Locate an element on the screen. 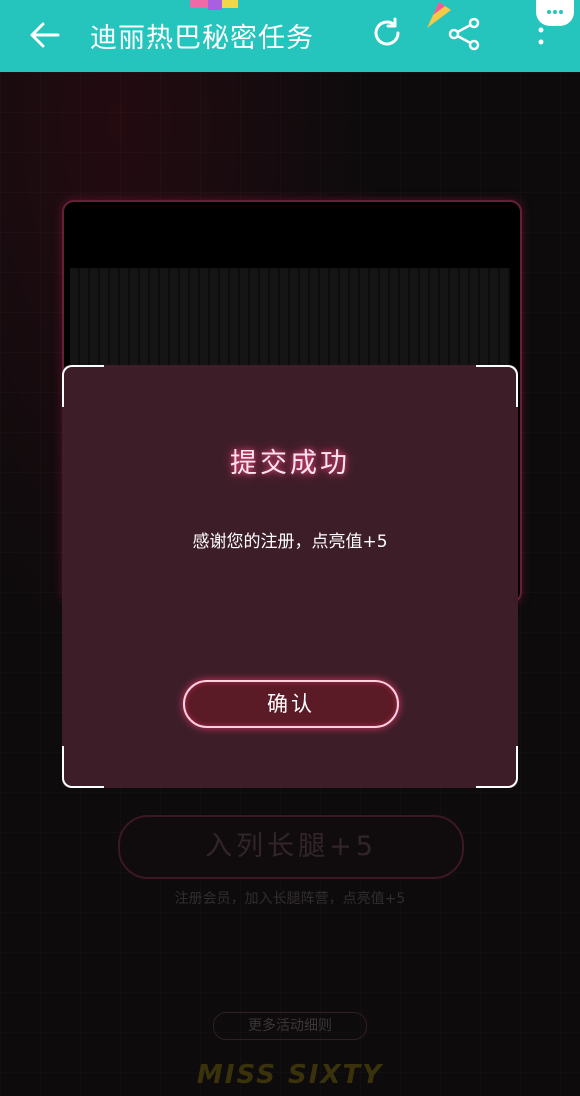  dialog-message: 感谢您的注册，点亮值+5 is located at coordinates (290, 542).